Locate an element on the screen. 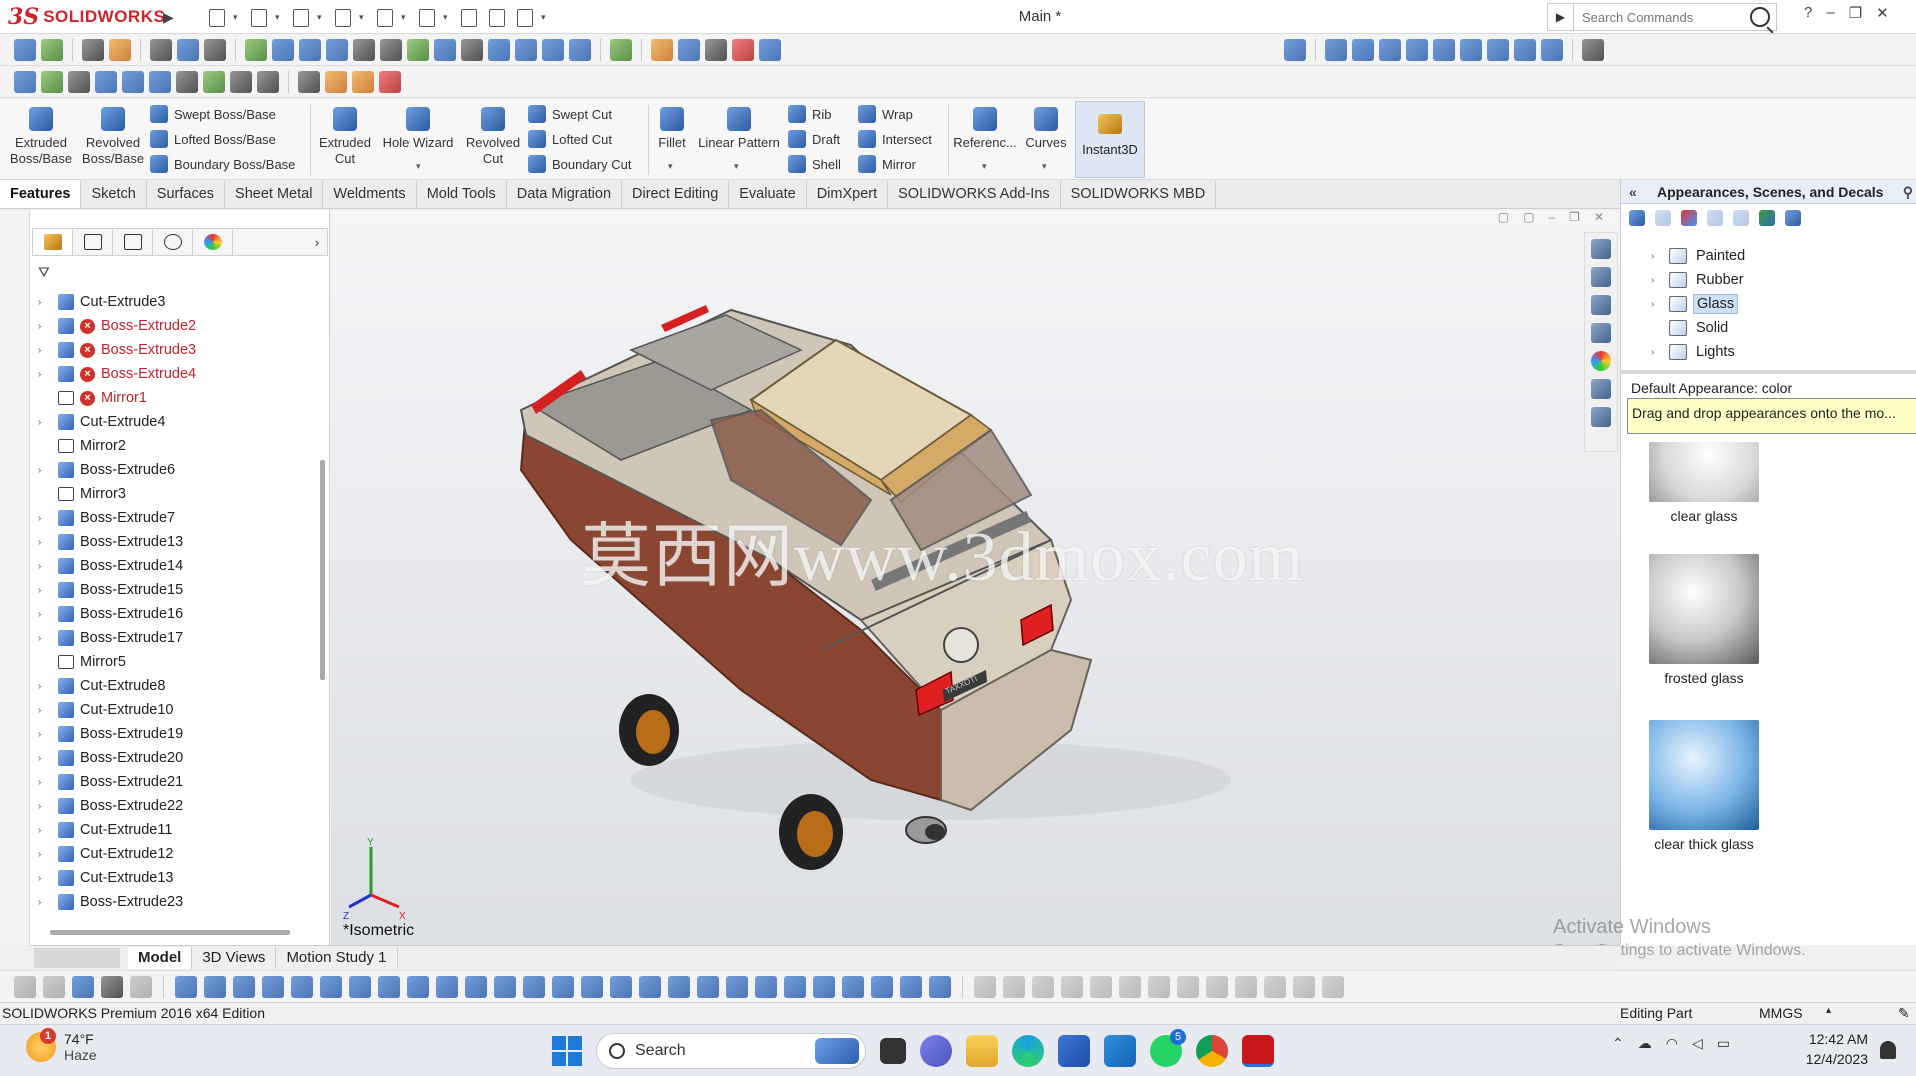  tab-solidworks-add-ins: SOLIDWORKS Add-Ins is located at coordinates (974, 194).